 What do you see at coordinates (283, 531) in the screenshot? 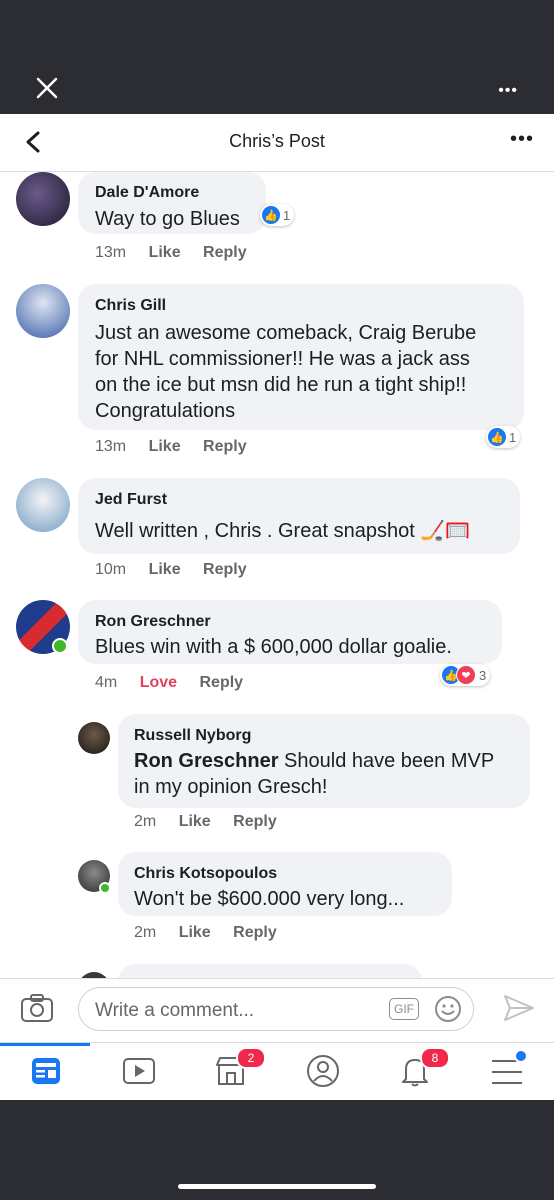
I see `comment-text: Well written , Chris . Great snapshot 🏒🥅` at bounding box center [283, 531].